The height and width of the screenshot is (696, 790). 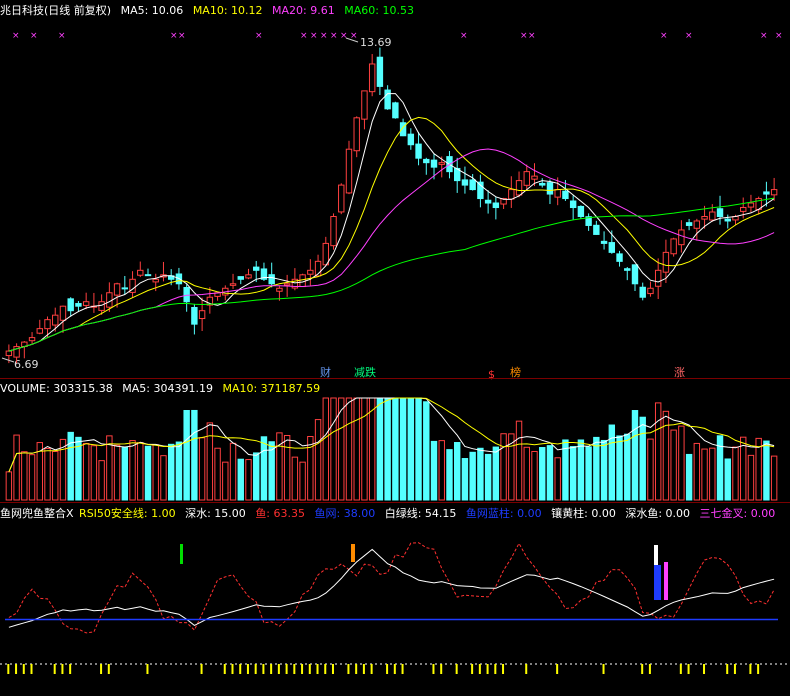 I want to click on low-pointer, so click(x=8, y=360).